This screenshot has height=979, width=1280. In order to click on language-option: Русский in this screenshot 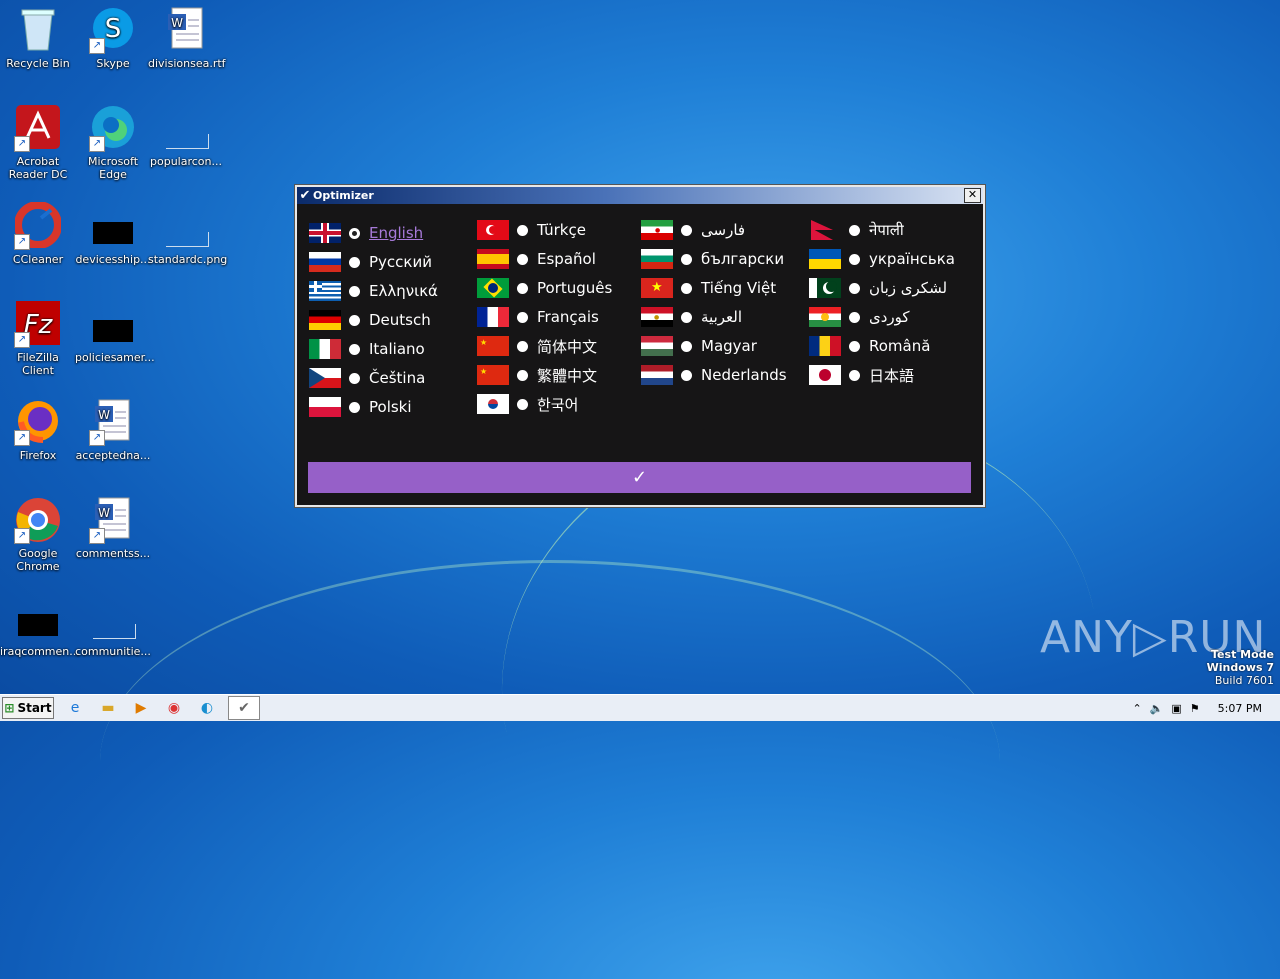, I will do `click(370, 262)`.